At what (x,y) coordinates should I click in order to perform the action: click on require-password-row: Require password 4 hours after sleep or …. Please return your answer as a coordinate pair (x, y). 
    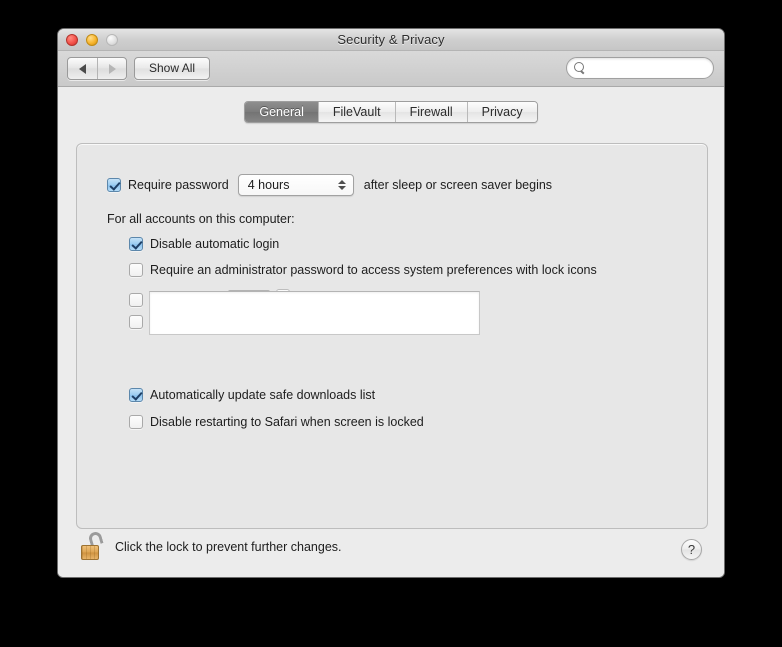
    Looking at the image, I should click on (329, 185).